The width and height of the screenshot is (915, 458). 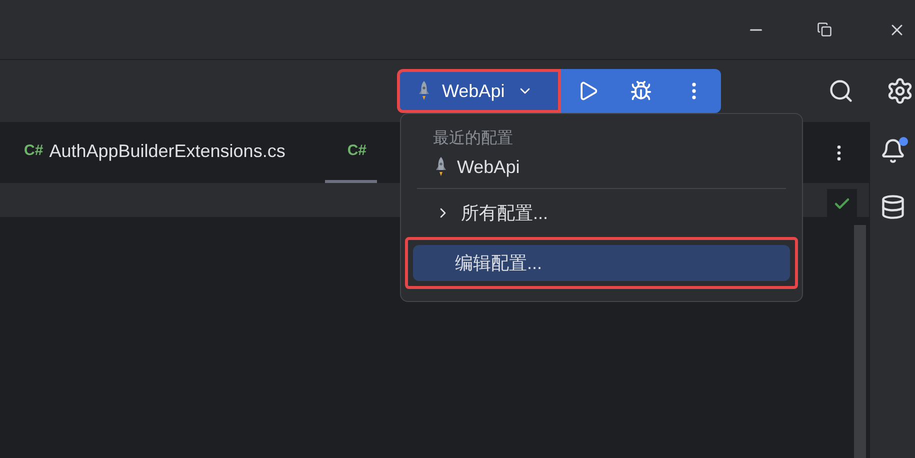 What do you see at coordinates (900, 91) in the screenshot?
I see `settings-icon` at bounding box center [900, 91].